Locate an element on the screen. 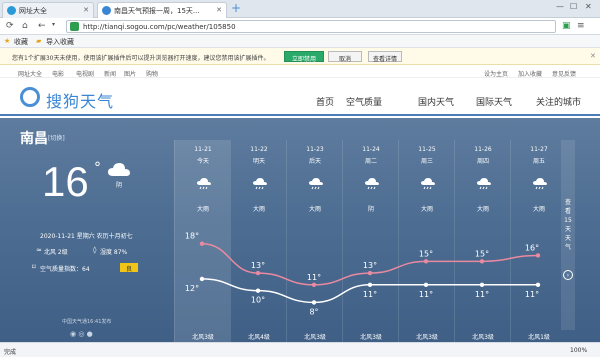 The height and width of the screenshot is (357, 600). sogou-icon is located at coordinates (106, 10).